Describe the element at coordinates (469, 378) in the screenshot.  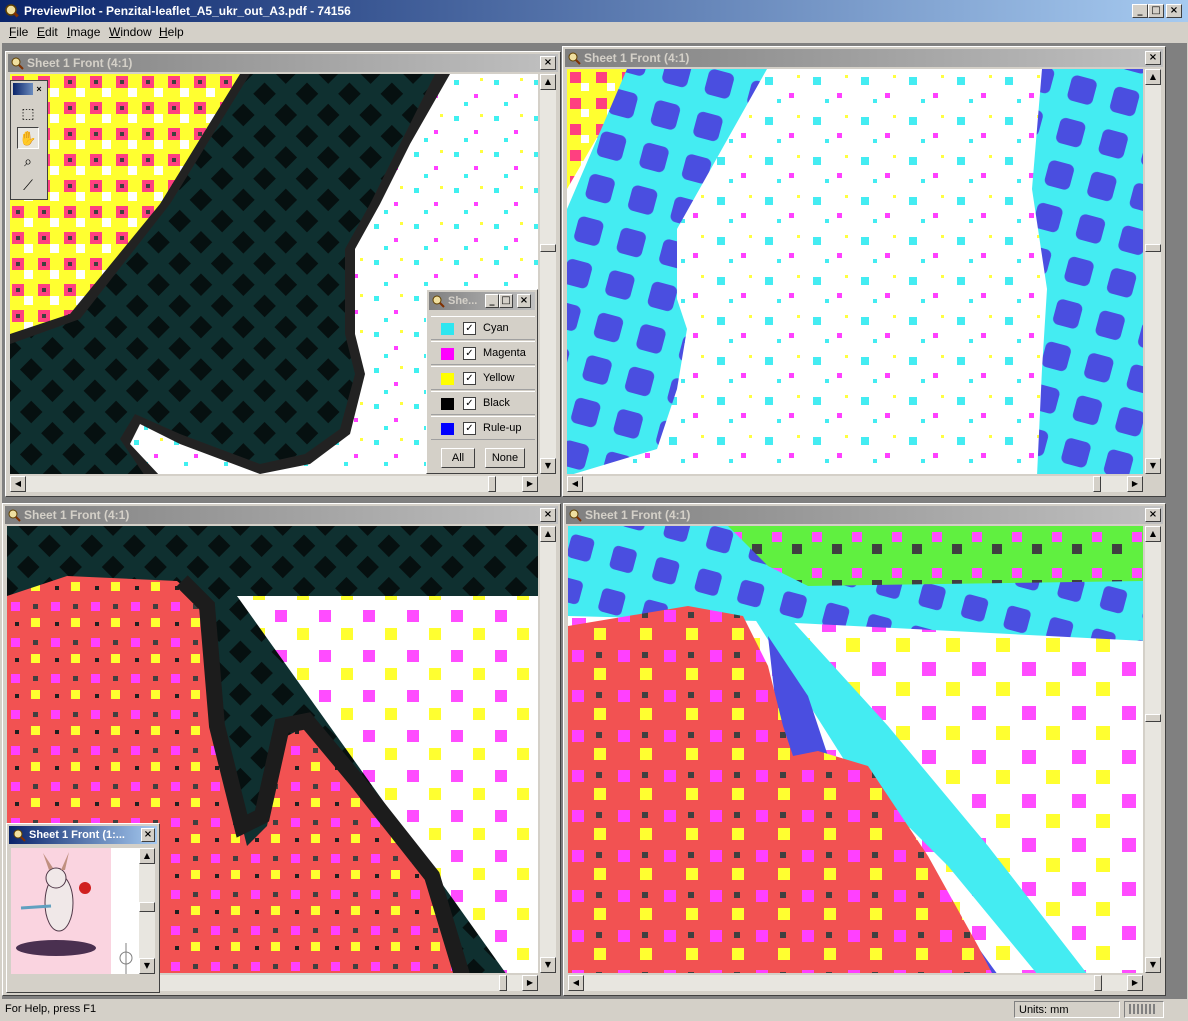
I see `yellow-checkbox: ✓` at that location.